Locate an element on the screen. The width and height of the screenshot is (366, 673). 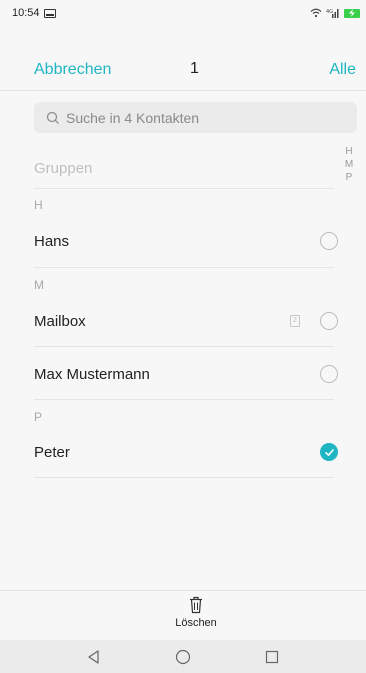
select-radio-checked is located at coordinates (329, 452).